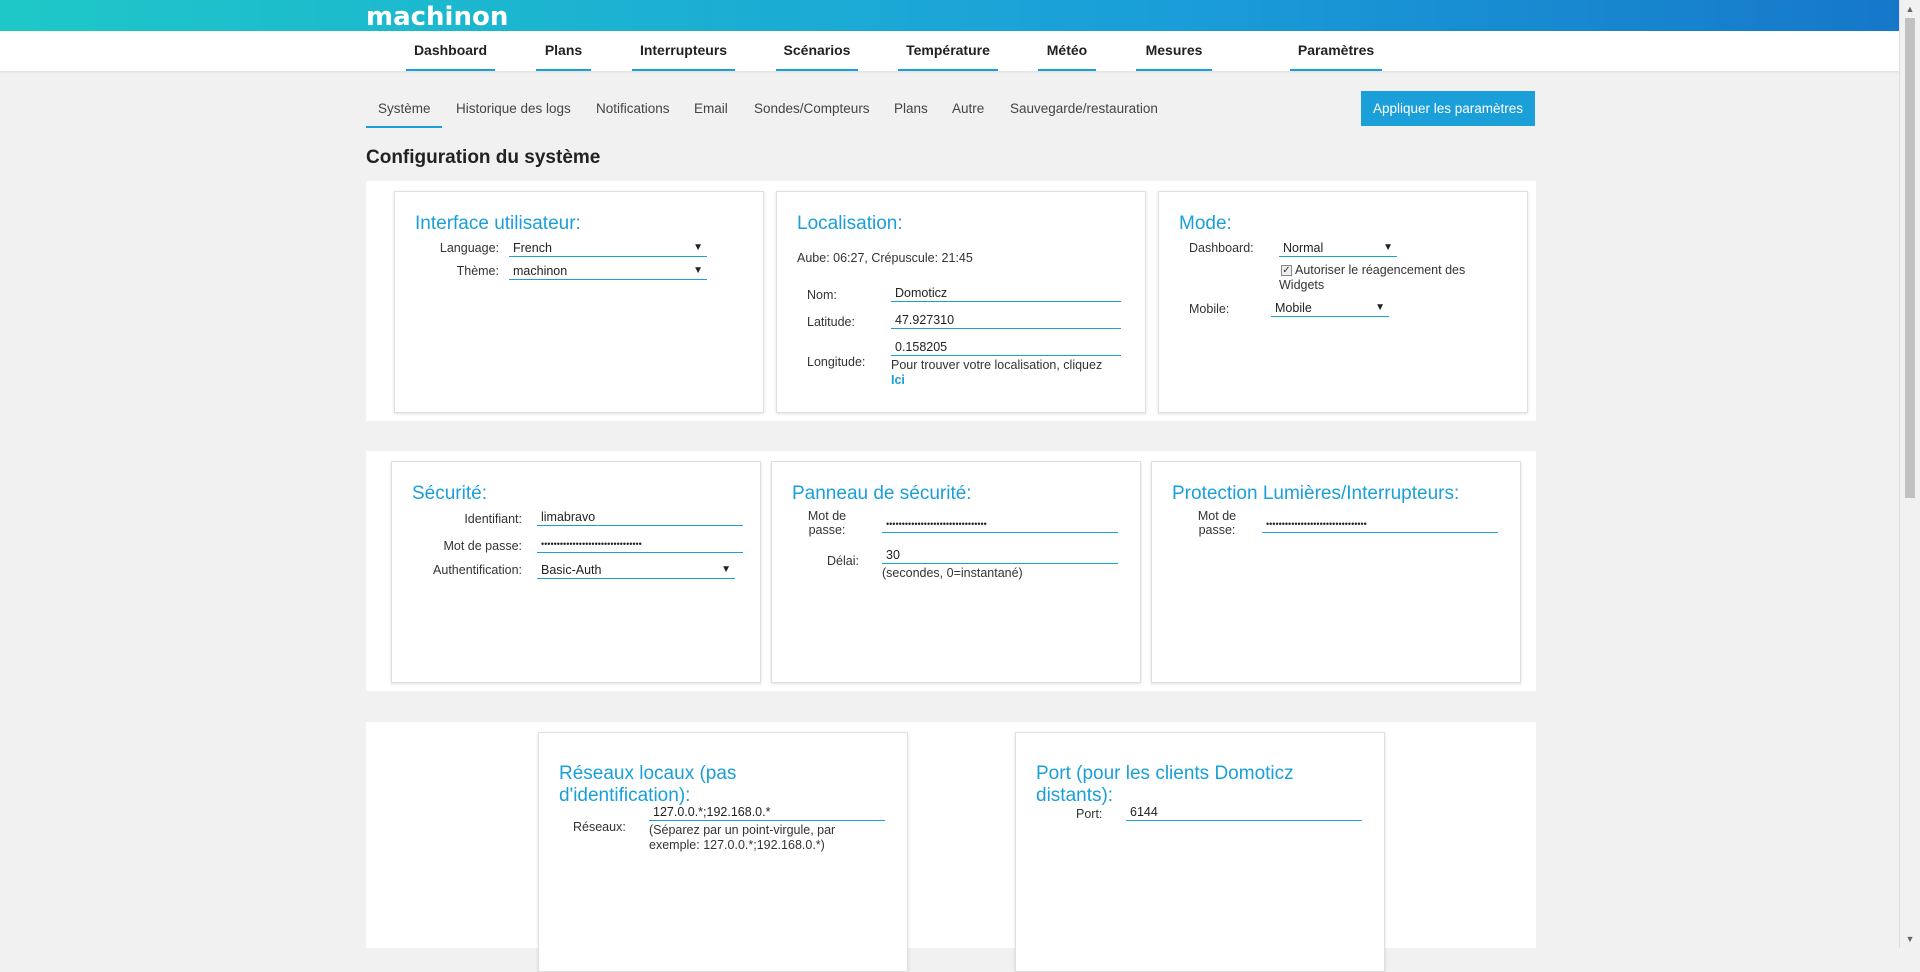  Describe the element at coordinates (437, 17) in the screenshot. I see `machinon-logo: machinon` at that location.